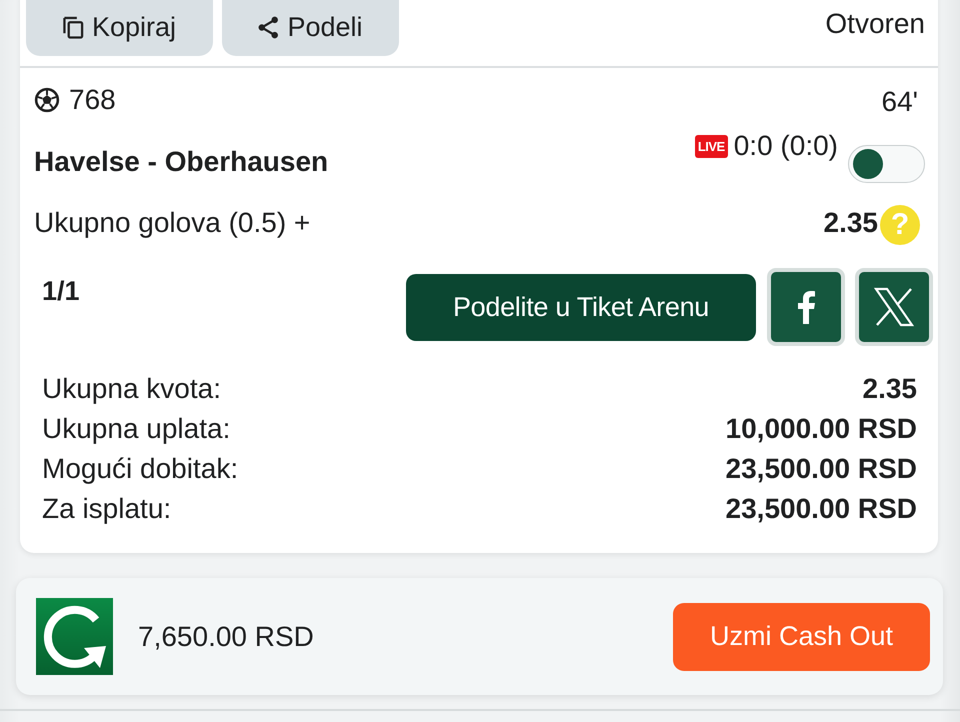 This screenshot has height=722, width=960. What do you see at coordinates (61, 291) in the screenshot?
I see `bet-count: 1/1` at bounding box center [61, 291].